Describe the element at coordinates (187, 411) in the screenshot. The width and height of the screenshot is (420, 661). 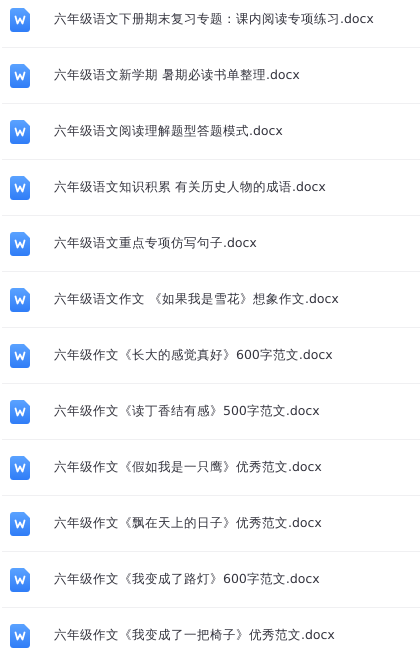
I see `file-name: 六年级作文《读丁香结有感》500字范文.docx` at that location.